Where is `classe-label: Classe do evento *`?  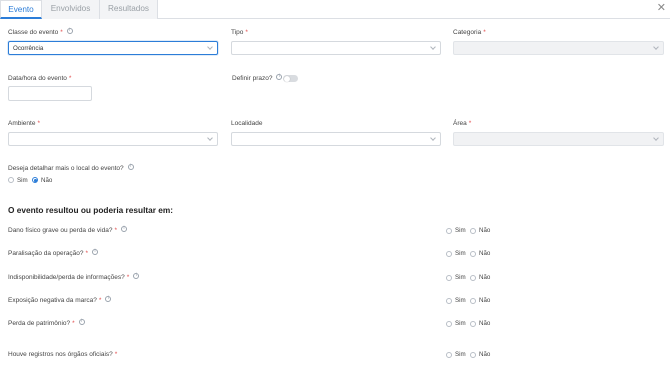 classe-label: Classe do evento * is located at coordinates (40, 32).